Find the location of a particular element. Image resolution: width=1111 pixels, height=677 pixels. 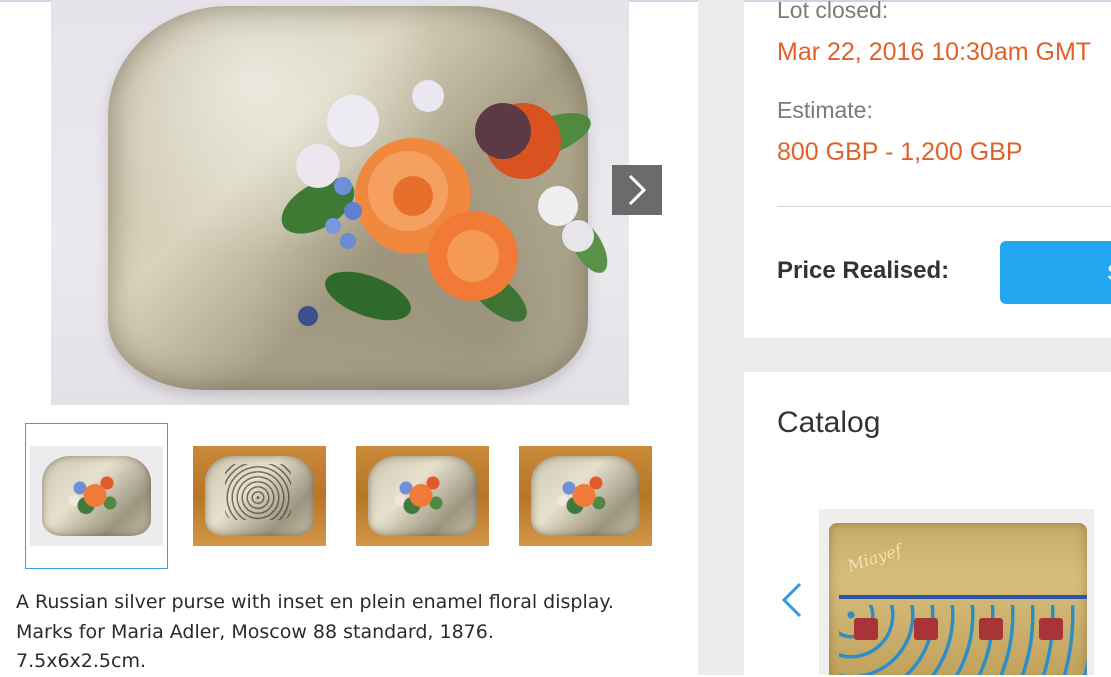

catalog-cover-image: Miayef is located at coordinates (956, 592).